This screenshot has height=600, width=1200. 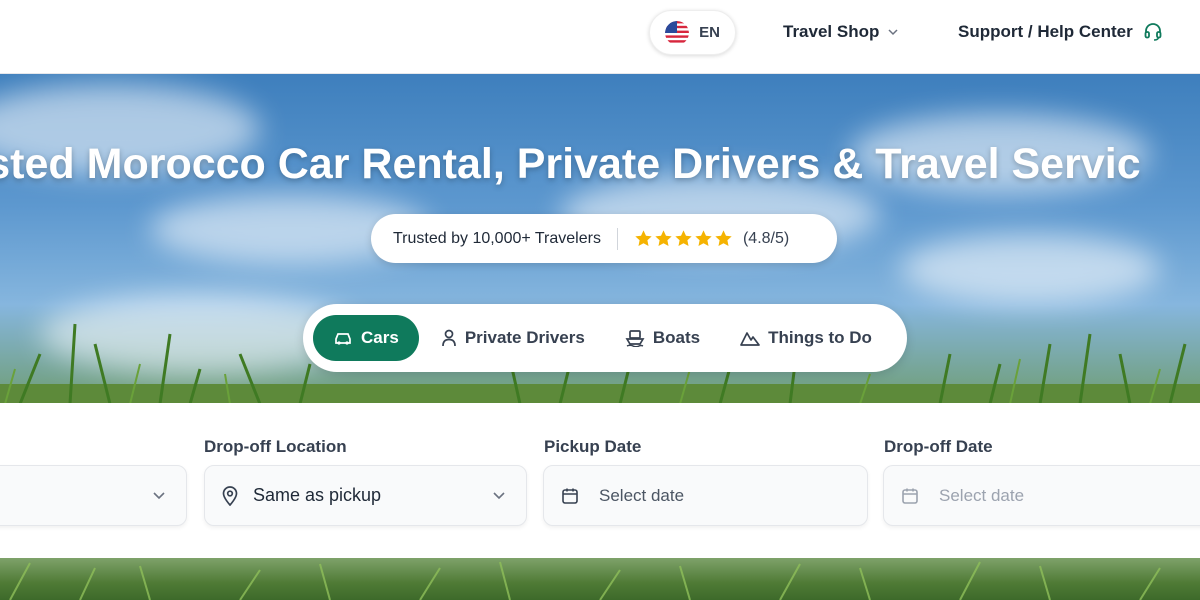 What do you see at coordinates (93, 495) in the screenshot?
I see `pickup-location-select` at bounding box center [93, 495].